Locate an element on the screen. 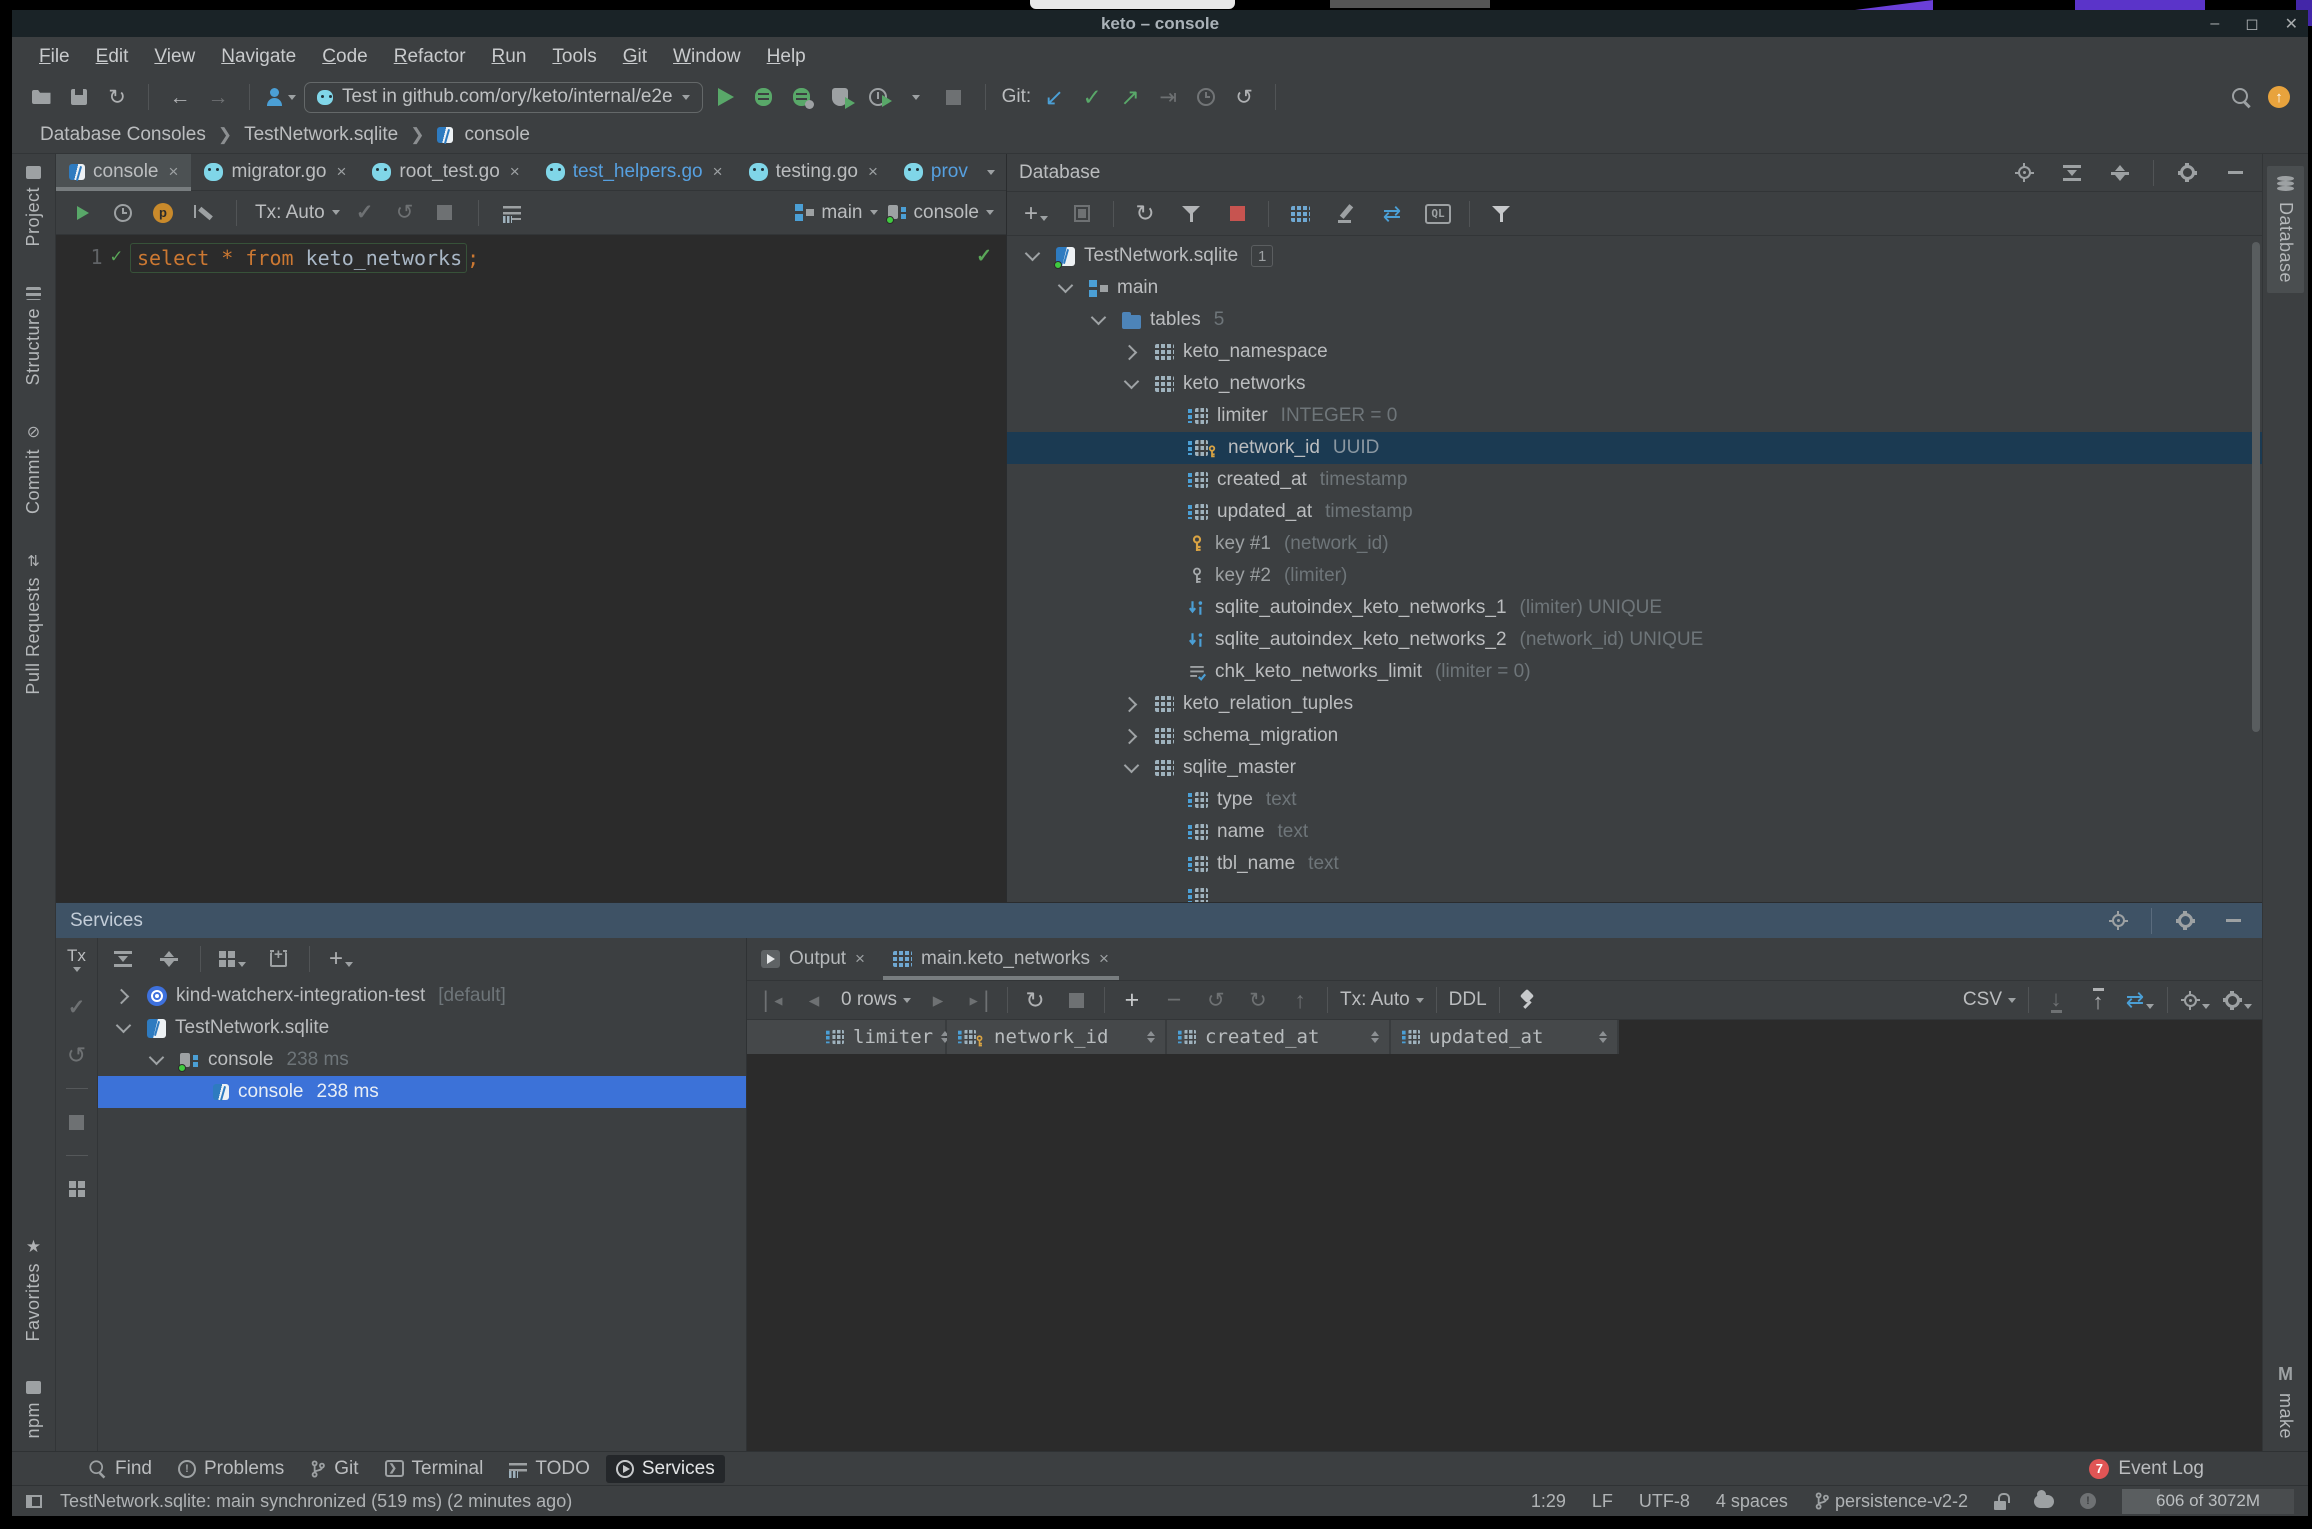  plan-button: p is located at coordinates (163, 213).